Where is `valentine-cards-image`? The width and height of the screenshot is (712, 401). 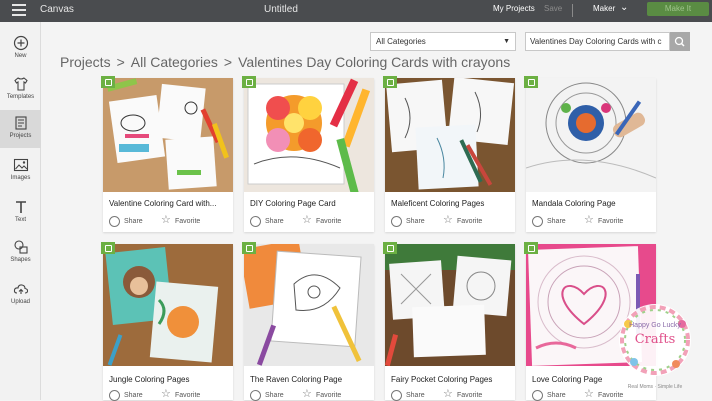 valentine-cards-image is located at coordinates (168, 135).